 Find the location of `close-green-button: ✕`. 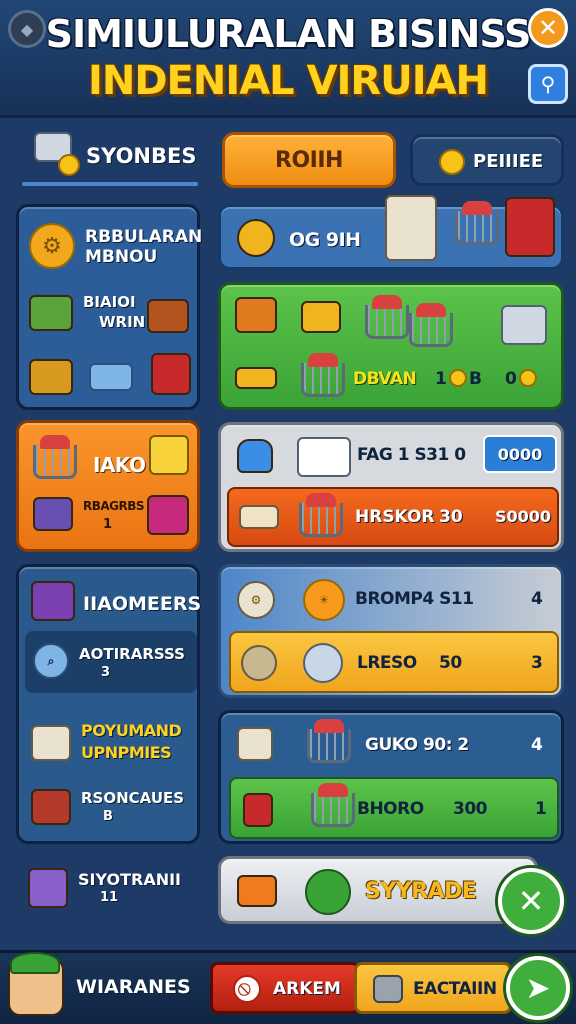

close-green-button: ✕ is located at coordinates (531, 901).